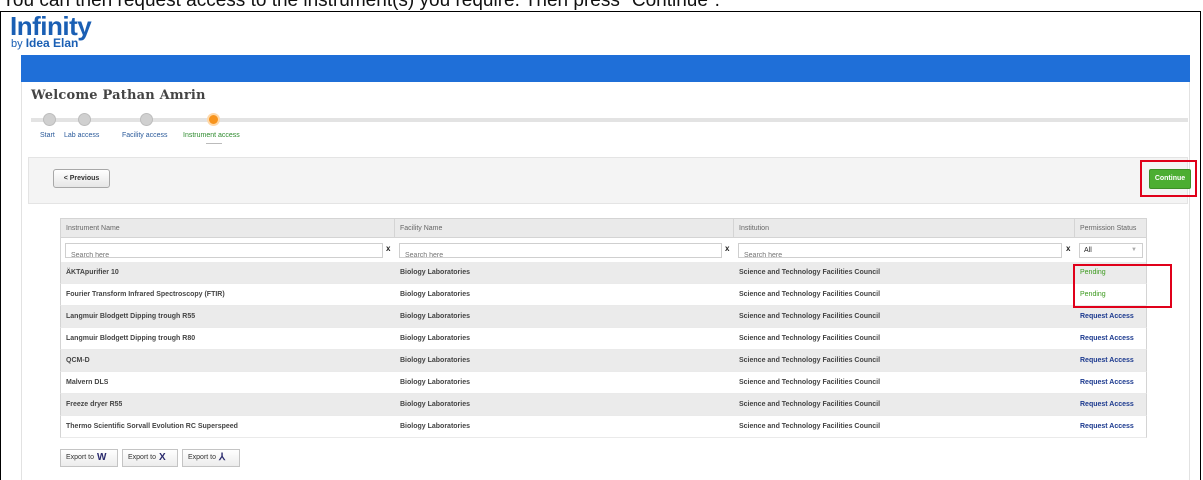 The height and width of the screenshot is (480, 1203). I want to click on step-dot-start, so click(49, 119).